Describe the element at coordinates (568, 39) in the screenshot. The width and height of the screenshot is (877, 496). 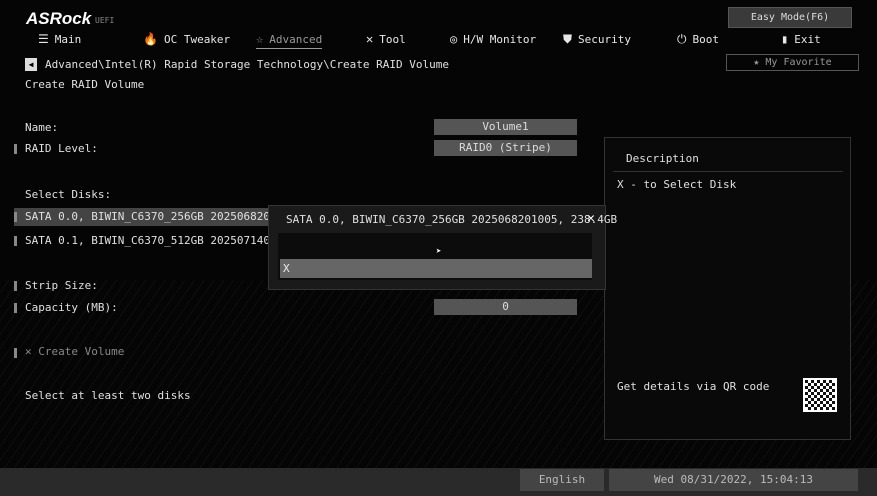
I see `shield-icon: ⛊` at that location.